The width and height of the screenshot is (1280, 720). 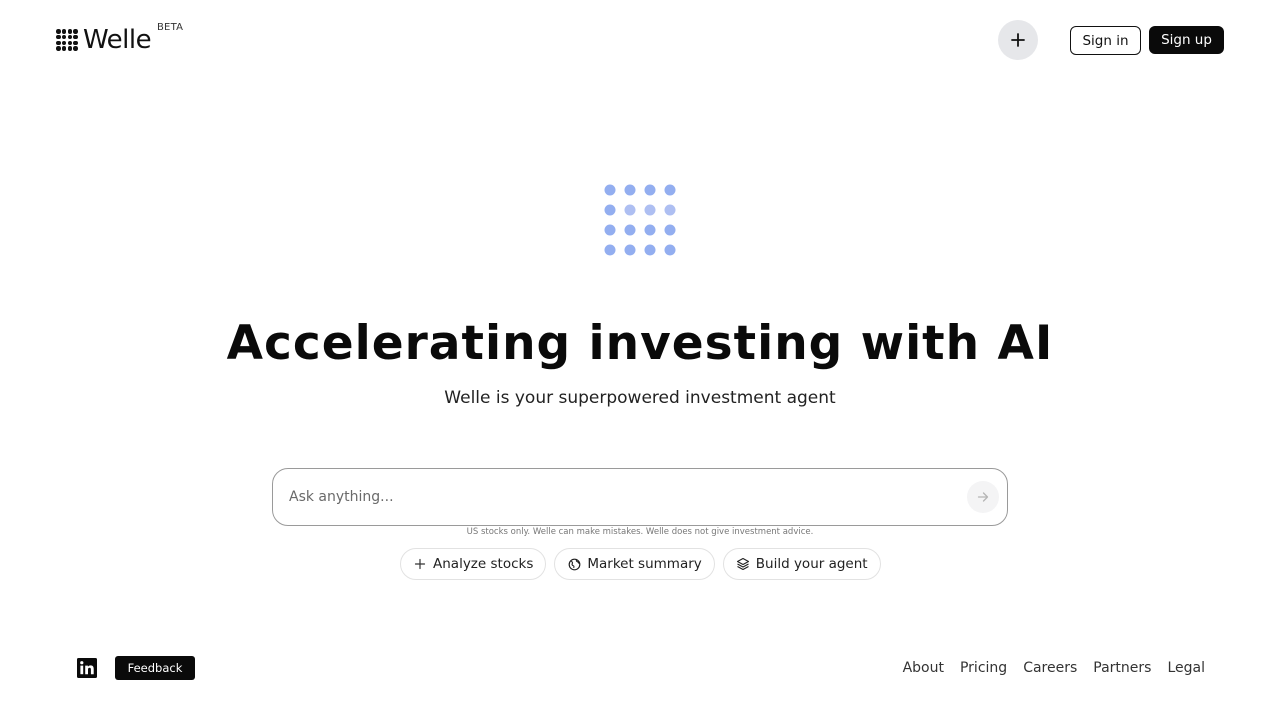 I want to click on globe-icon, so click(x=574, y=564).